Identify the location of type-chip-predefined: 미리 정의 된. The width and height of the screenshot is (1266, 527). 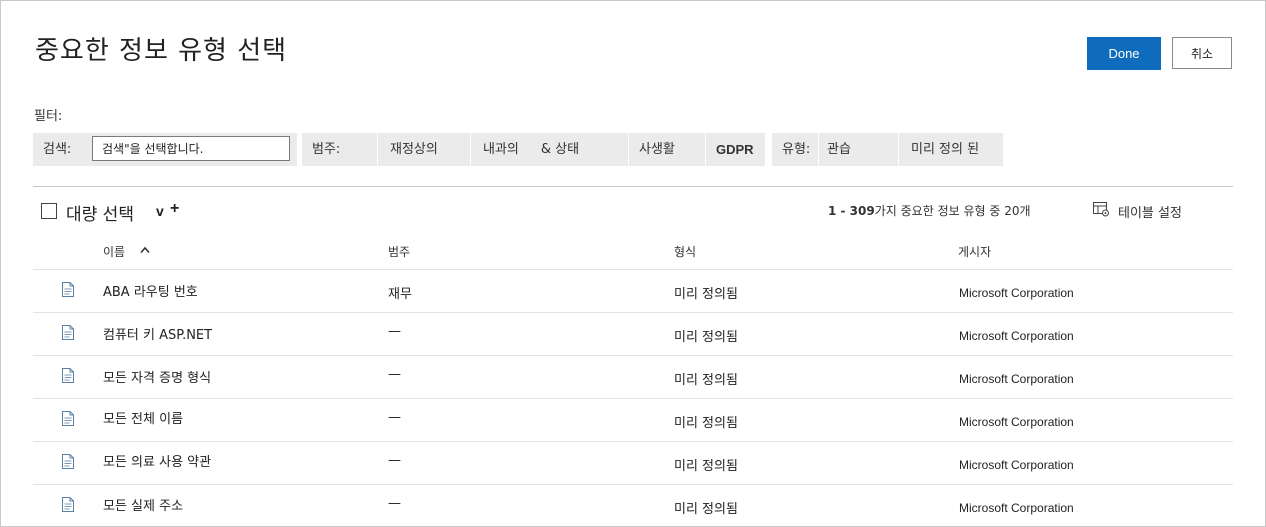
(950, 149).